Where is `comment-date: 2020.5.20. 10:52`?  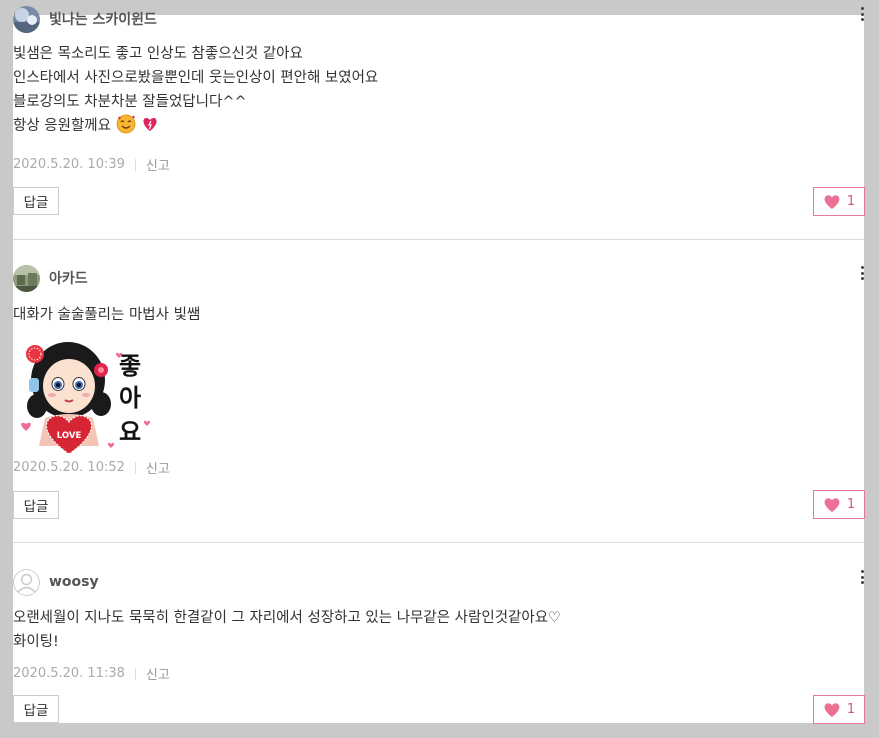 comment-date: 2020.5.20. 10:52 is located at coordinates (69, 467).